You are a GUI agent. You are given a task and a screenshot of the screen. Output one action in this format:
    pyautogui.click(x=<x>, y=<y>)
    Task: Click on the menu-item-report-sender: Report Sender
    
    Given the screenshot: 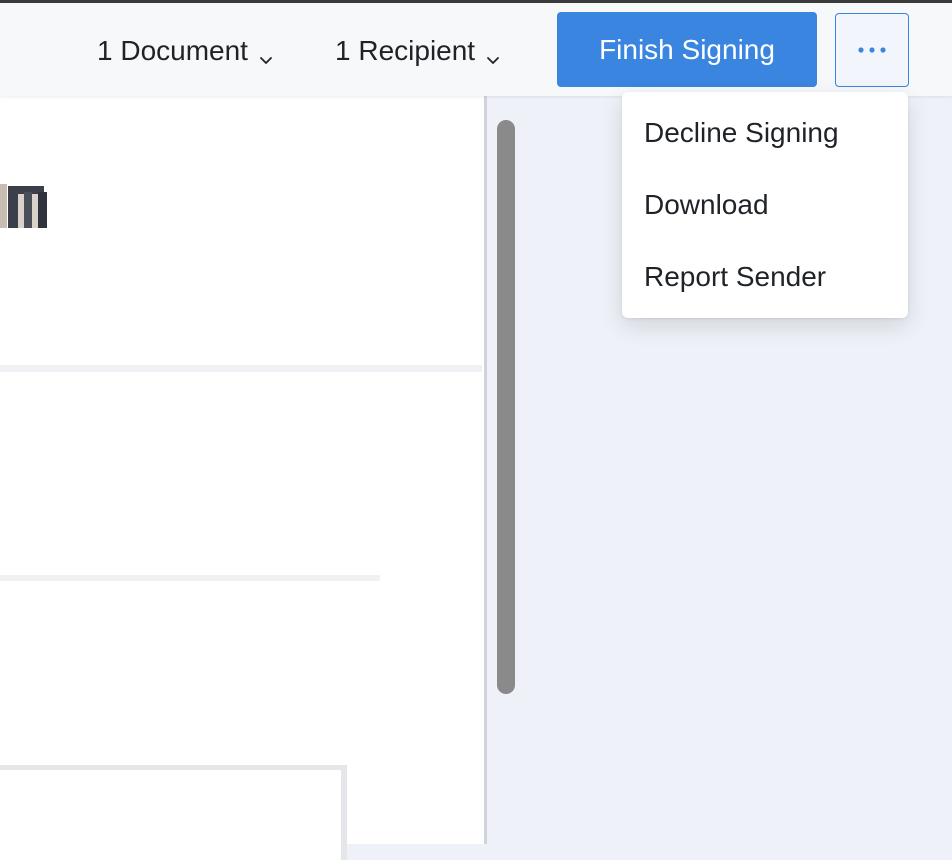 What is the action you would take?
    pyautogui.click(x=735, y=277)
    